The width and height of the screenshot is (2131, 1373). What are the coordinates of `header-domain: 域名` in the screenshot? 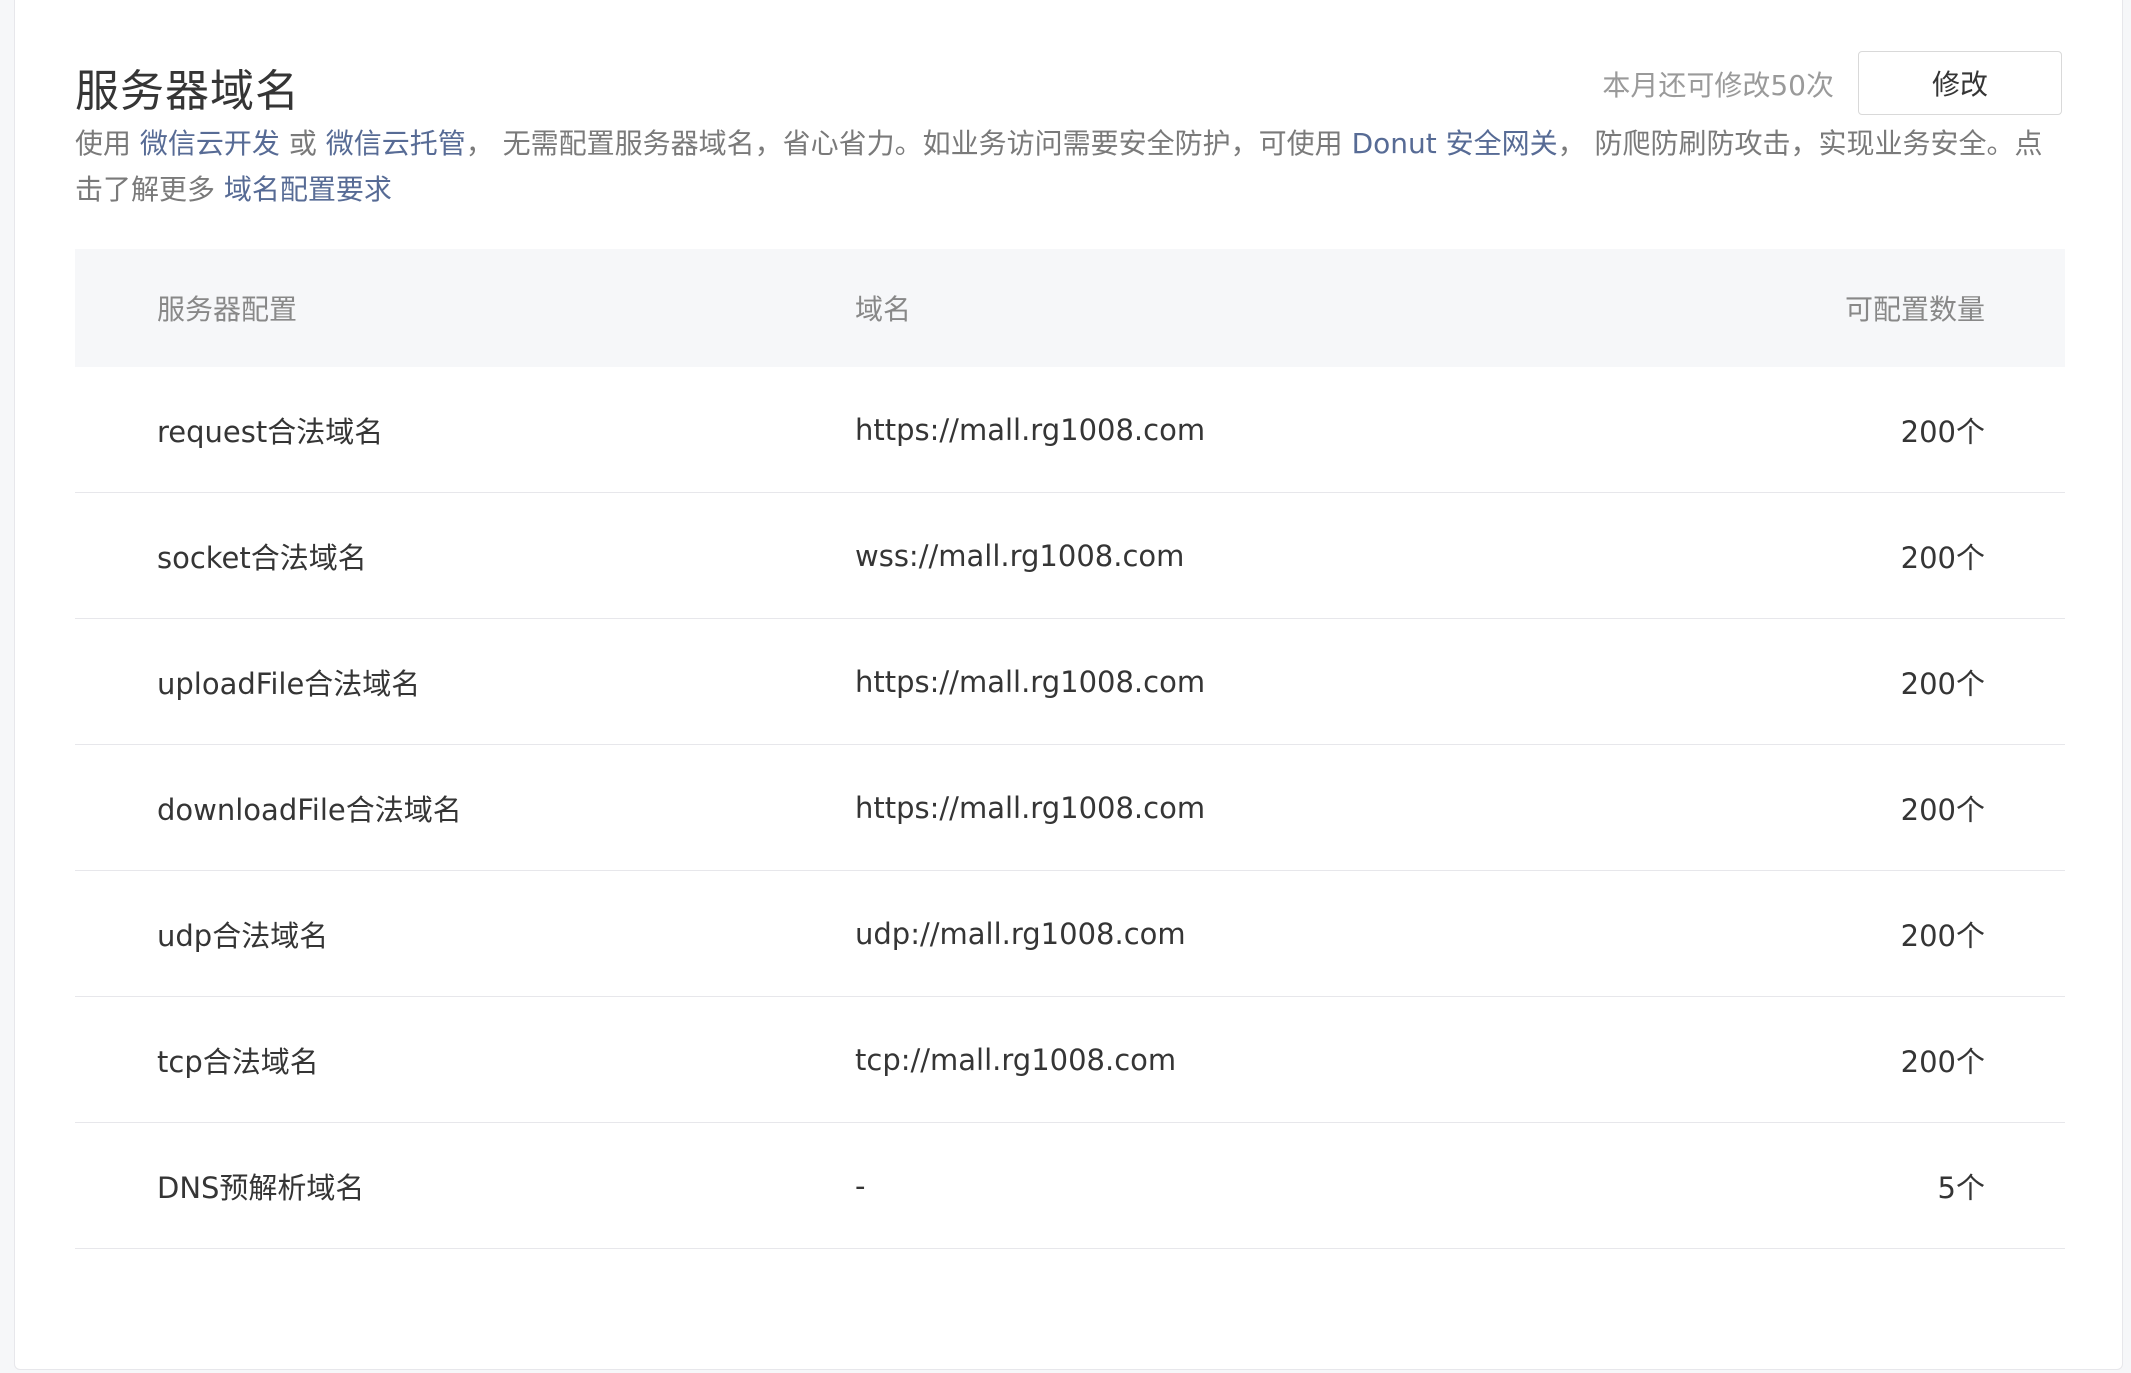 It's located at (883, 309).